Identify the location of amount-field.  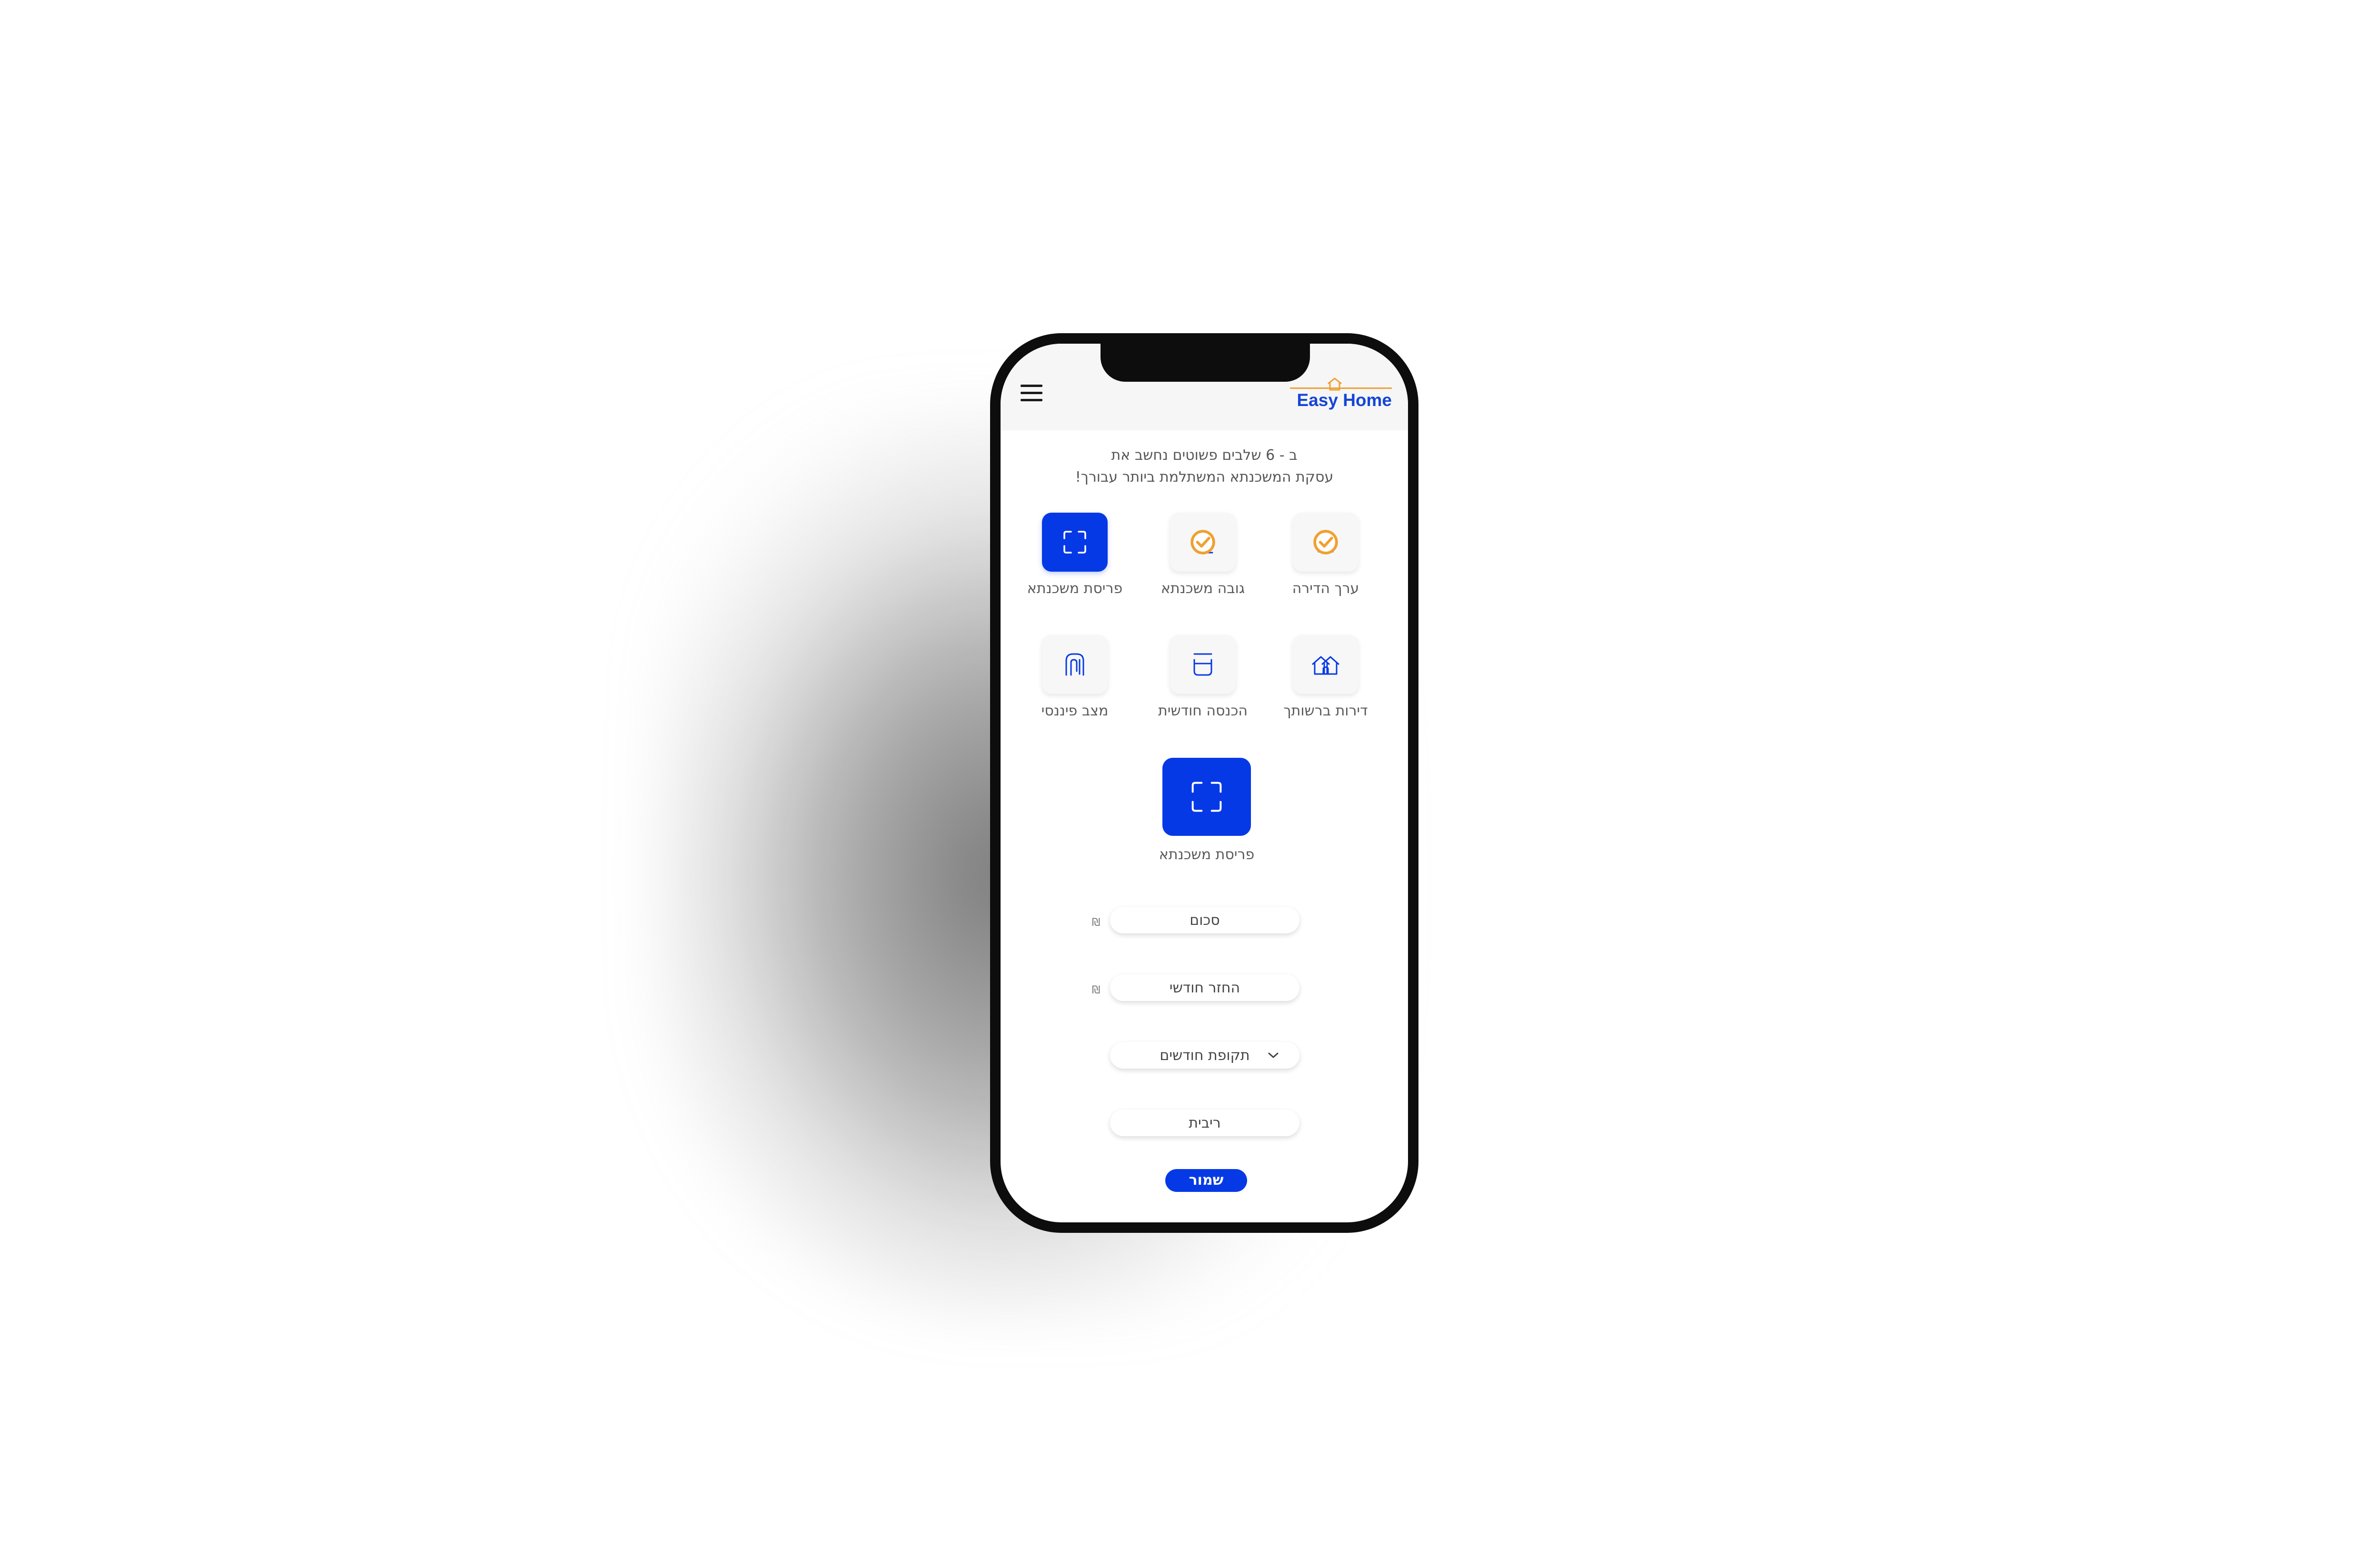
(1204, 920).